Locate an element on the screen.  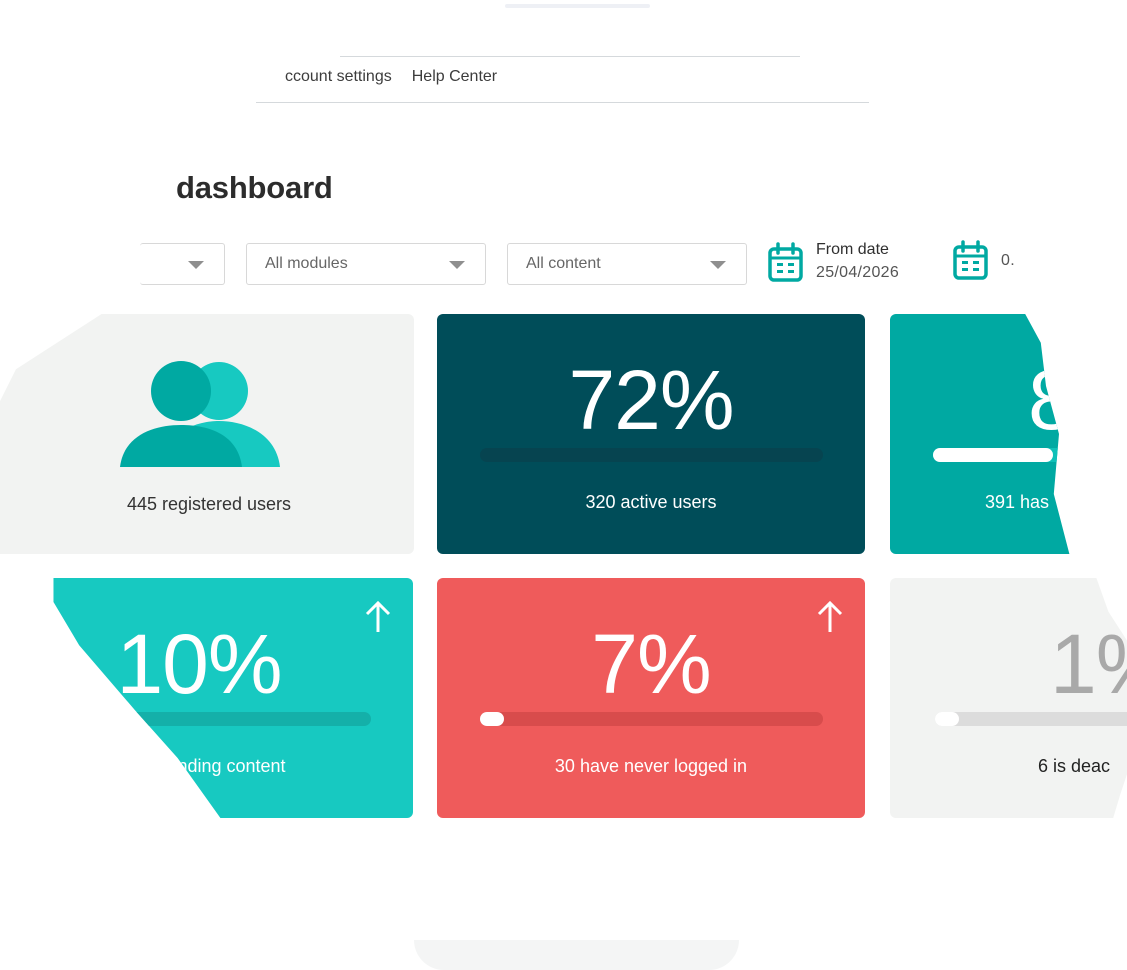
active-users-percent: 72% is located at coordinates (651, 400).